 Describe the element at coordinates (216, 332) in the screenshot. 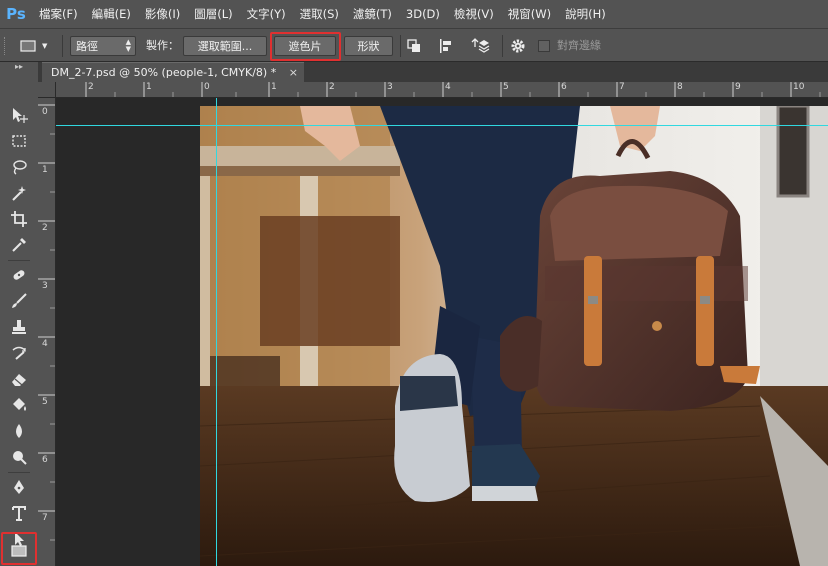

I see `vertical-guide` at that location.